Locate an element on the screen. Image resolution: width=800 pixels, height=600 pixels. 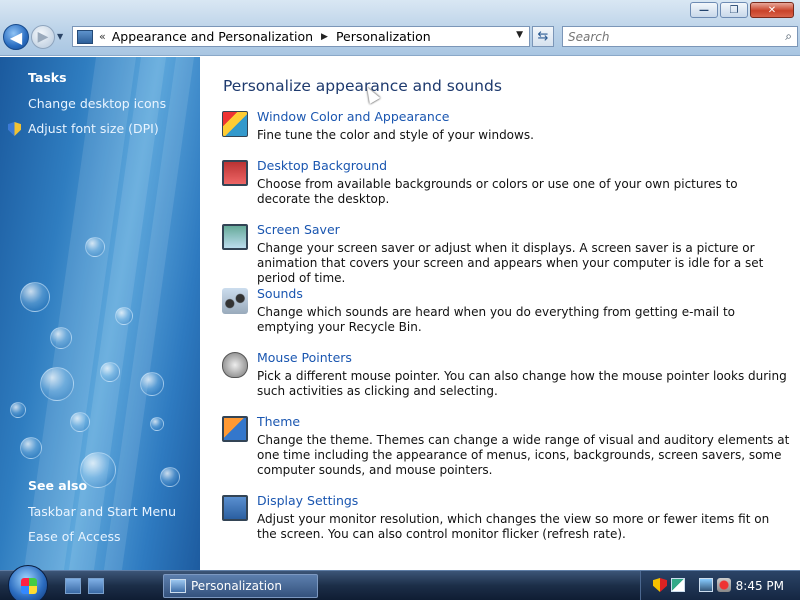
switch-windows-icon is located at coordinates (96, 586).